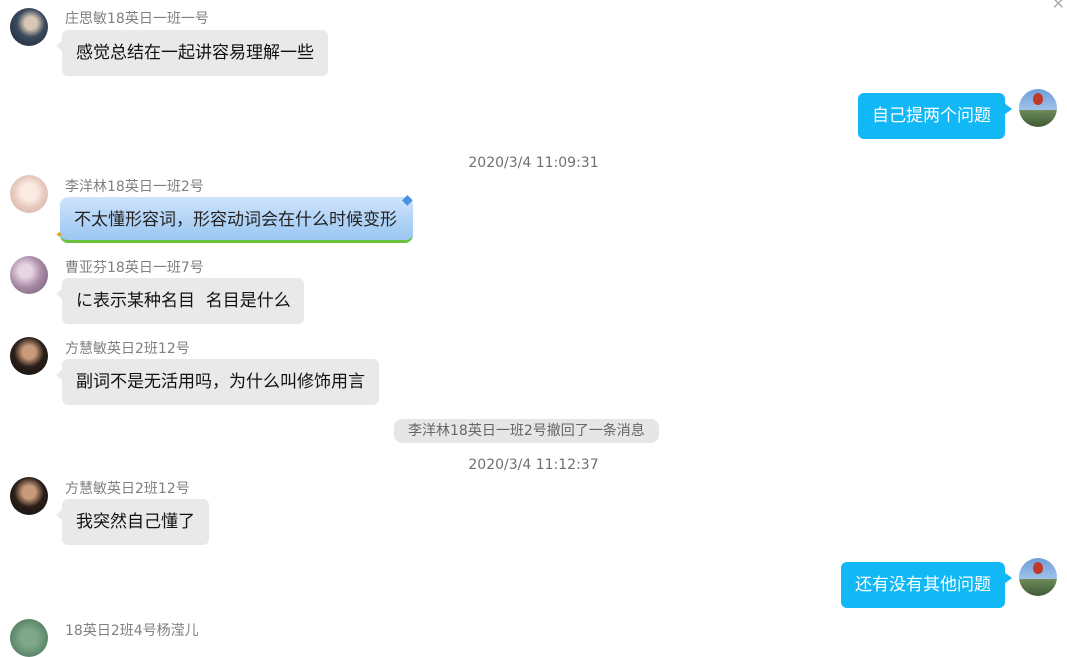 This screenshot has width=1067, height=657. Describe the element at coordinates (134, 187) in the screenshot. I see `sender-name: 李洋林18英日一班2号` at that location.